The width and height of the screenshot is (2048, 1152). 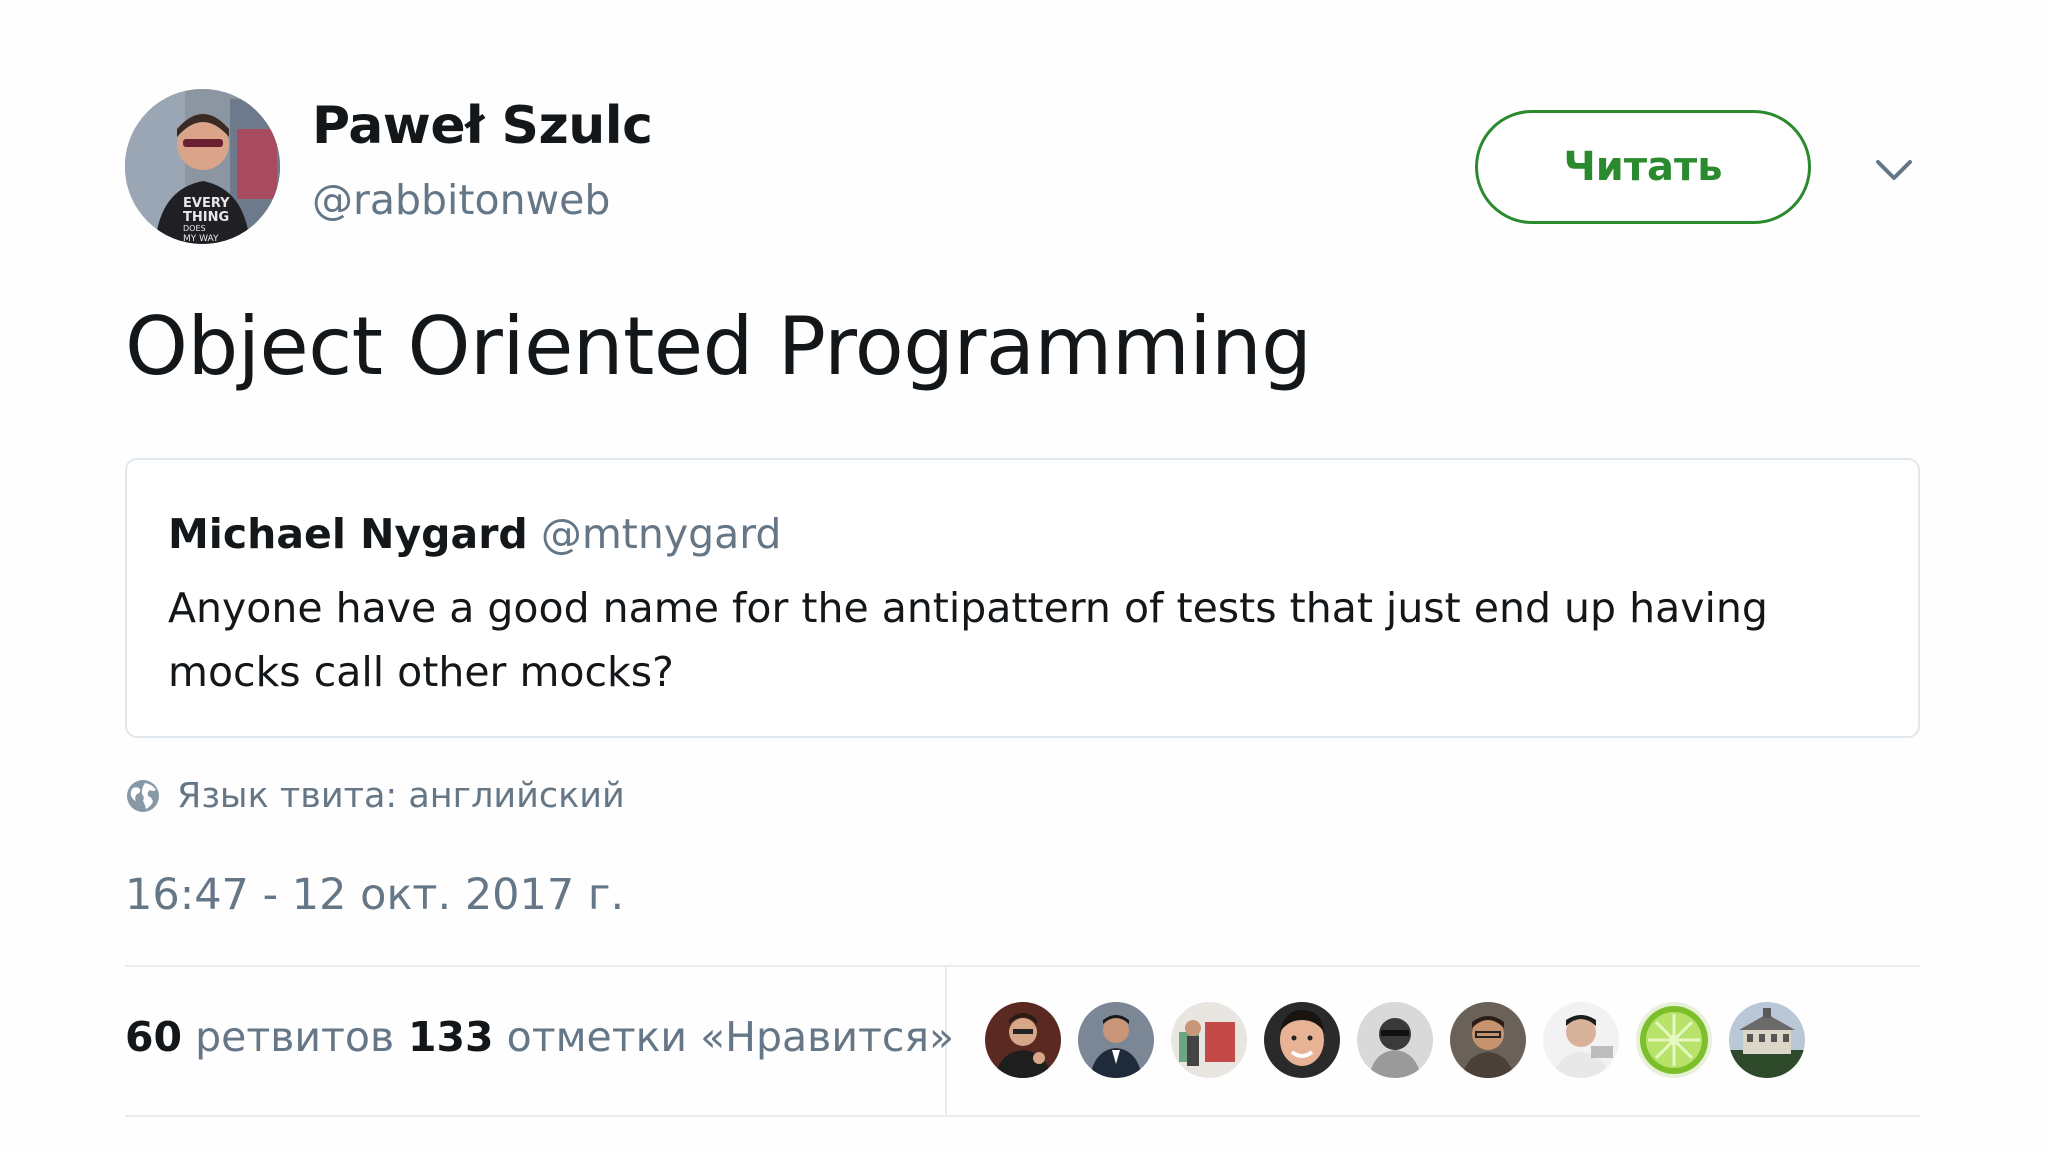 I want to click on avatar-shirt-line-3: DOES, so click(x=194, y=228).